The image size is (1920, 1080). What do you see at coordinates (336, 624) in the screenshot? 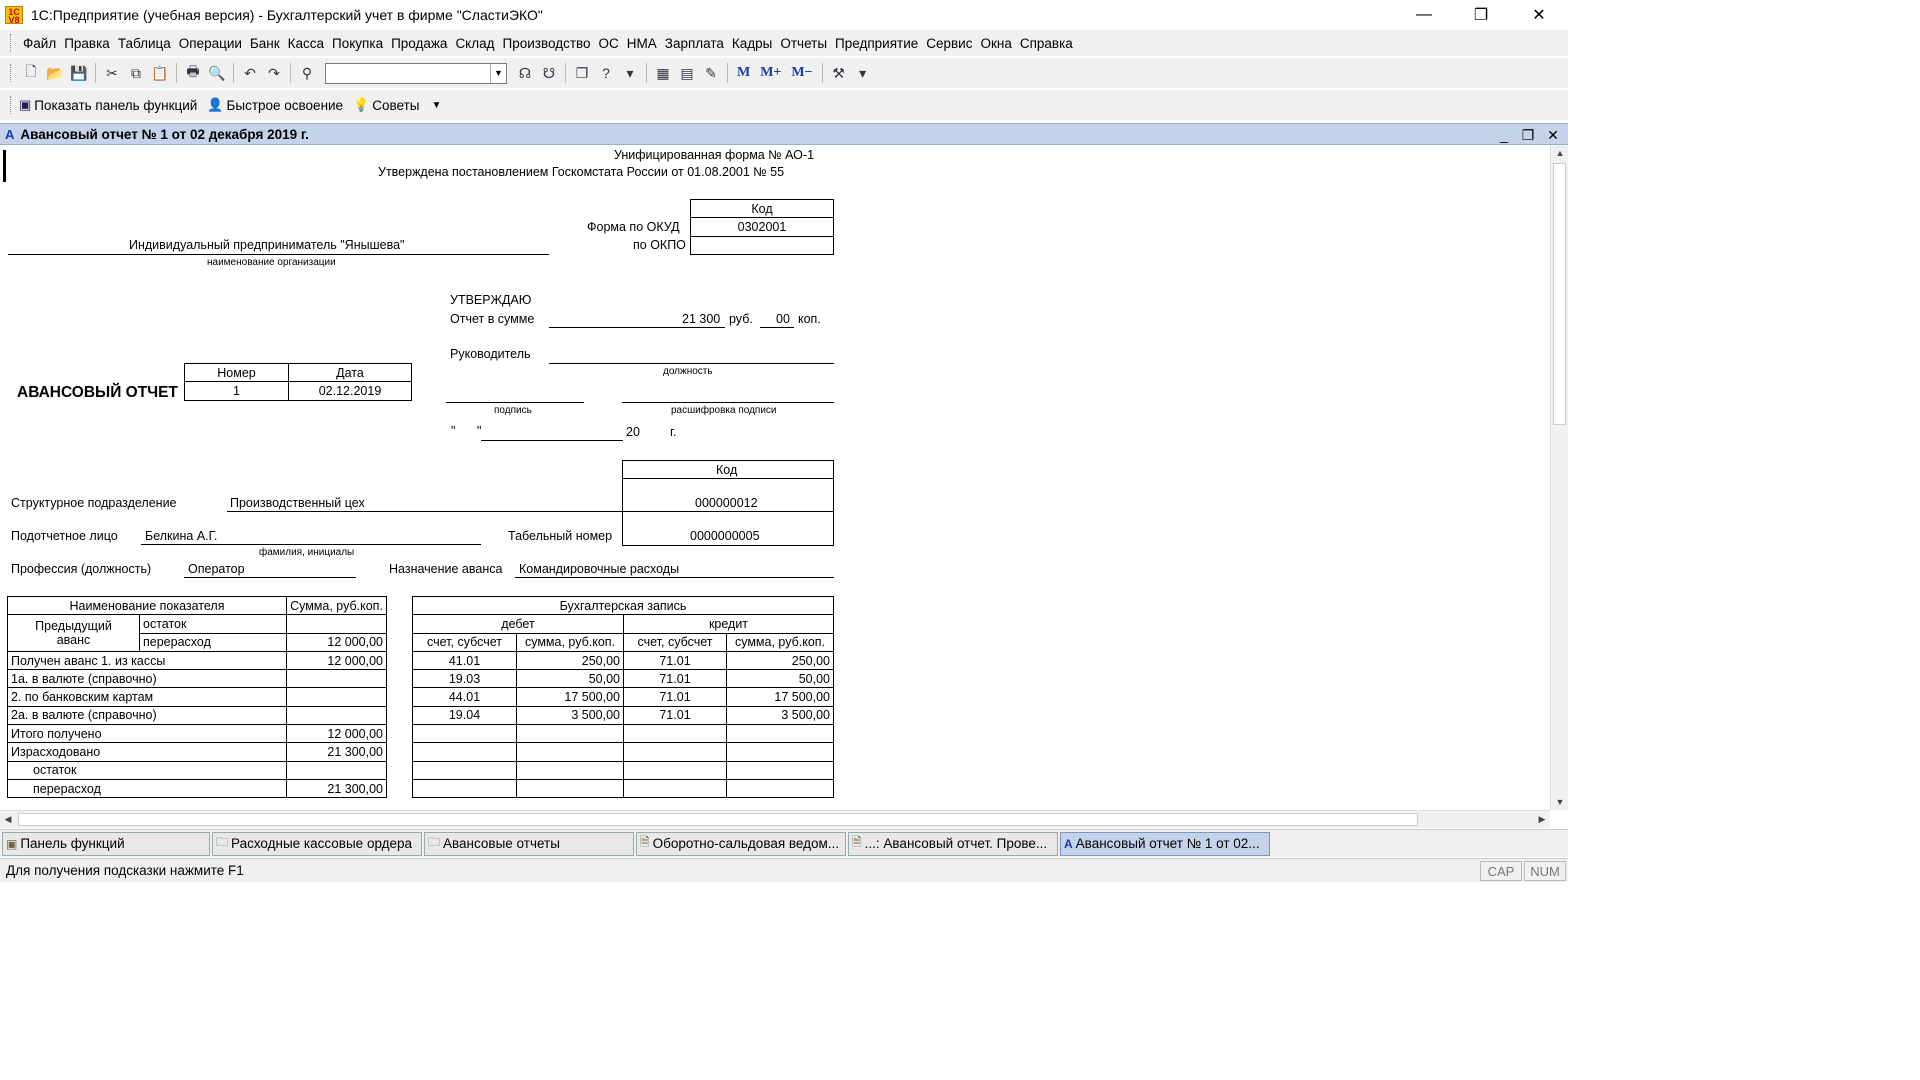
I see `rest-sum` at bounding box center [336, 624].